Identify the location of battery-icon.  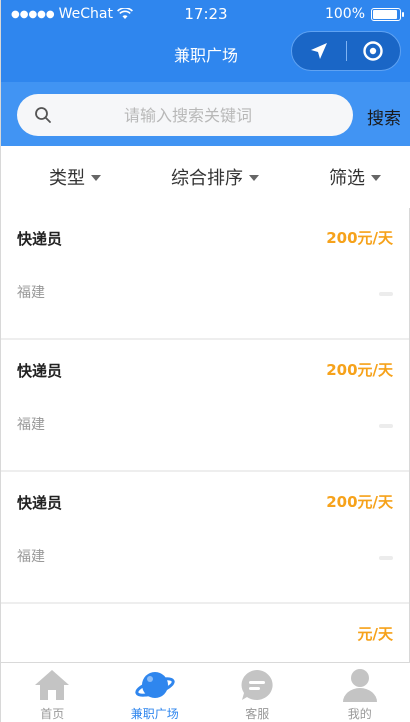
(387, 14).